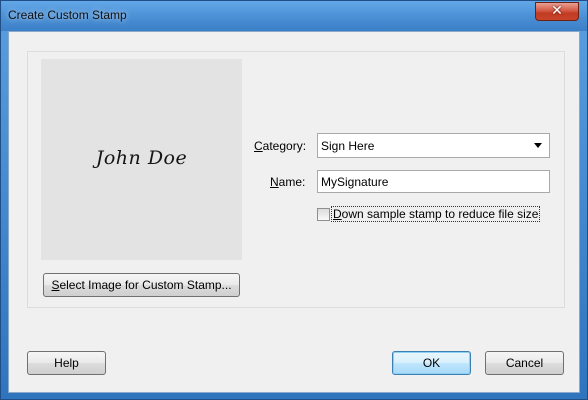  I want to click on name-input: MySignature, so click(433, 181).